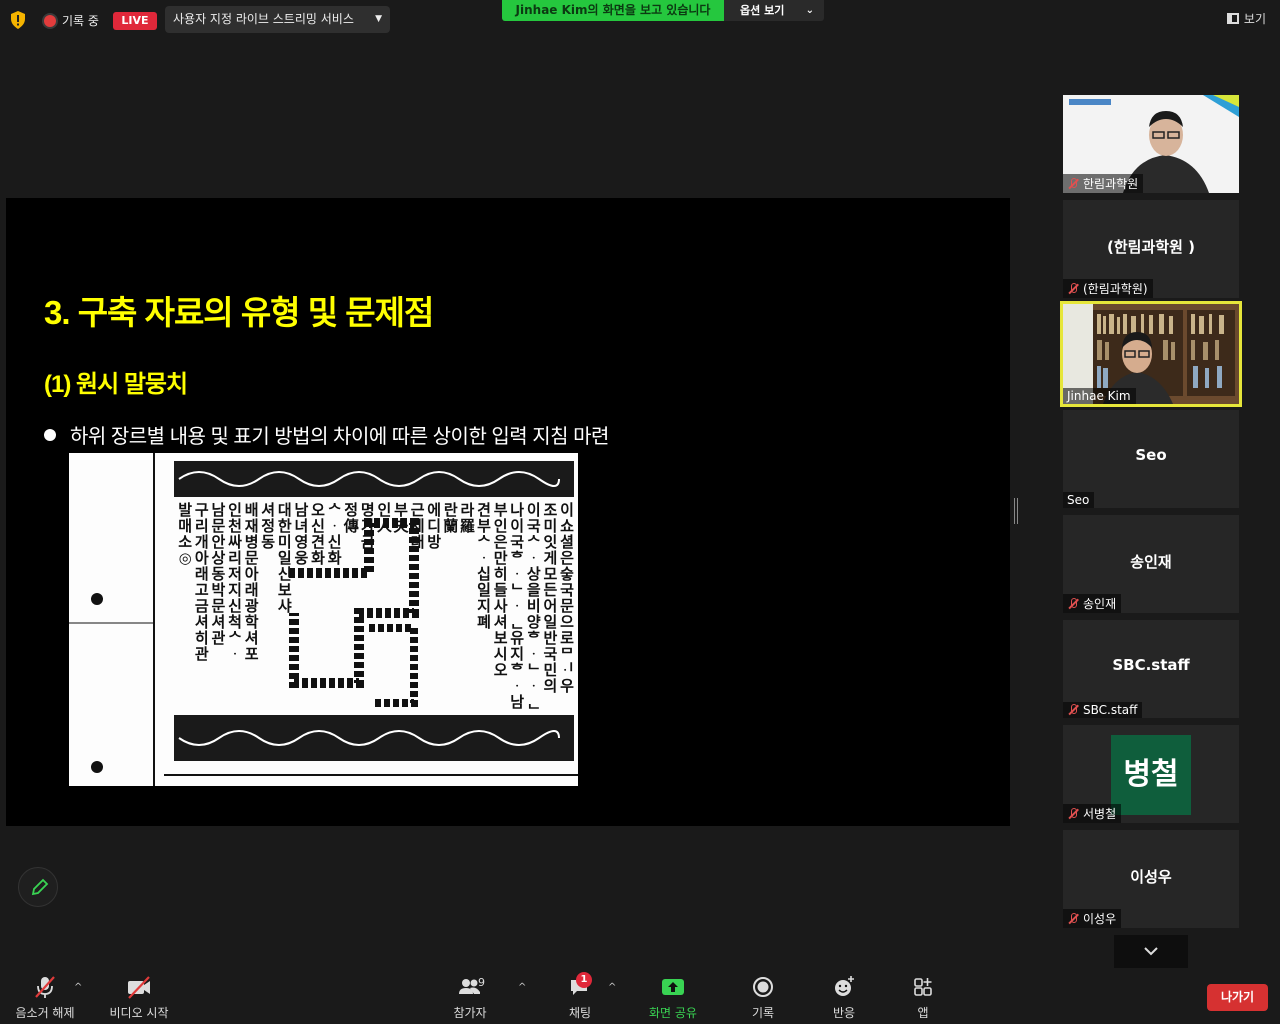 This screenshot has height=1024, width=1280. Describe the element at coordinates (78, 987) in the screenshot. I see `audio-options-caret-icon: ^` at that location.